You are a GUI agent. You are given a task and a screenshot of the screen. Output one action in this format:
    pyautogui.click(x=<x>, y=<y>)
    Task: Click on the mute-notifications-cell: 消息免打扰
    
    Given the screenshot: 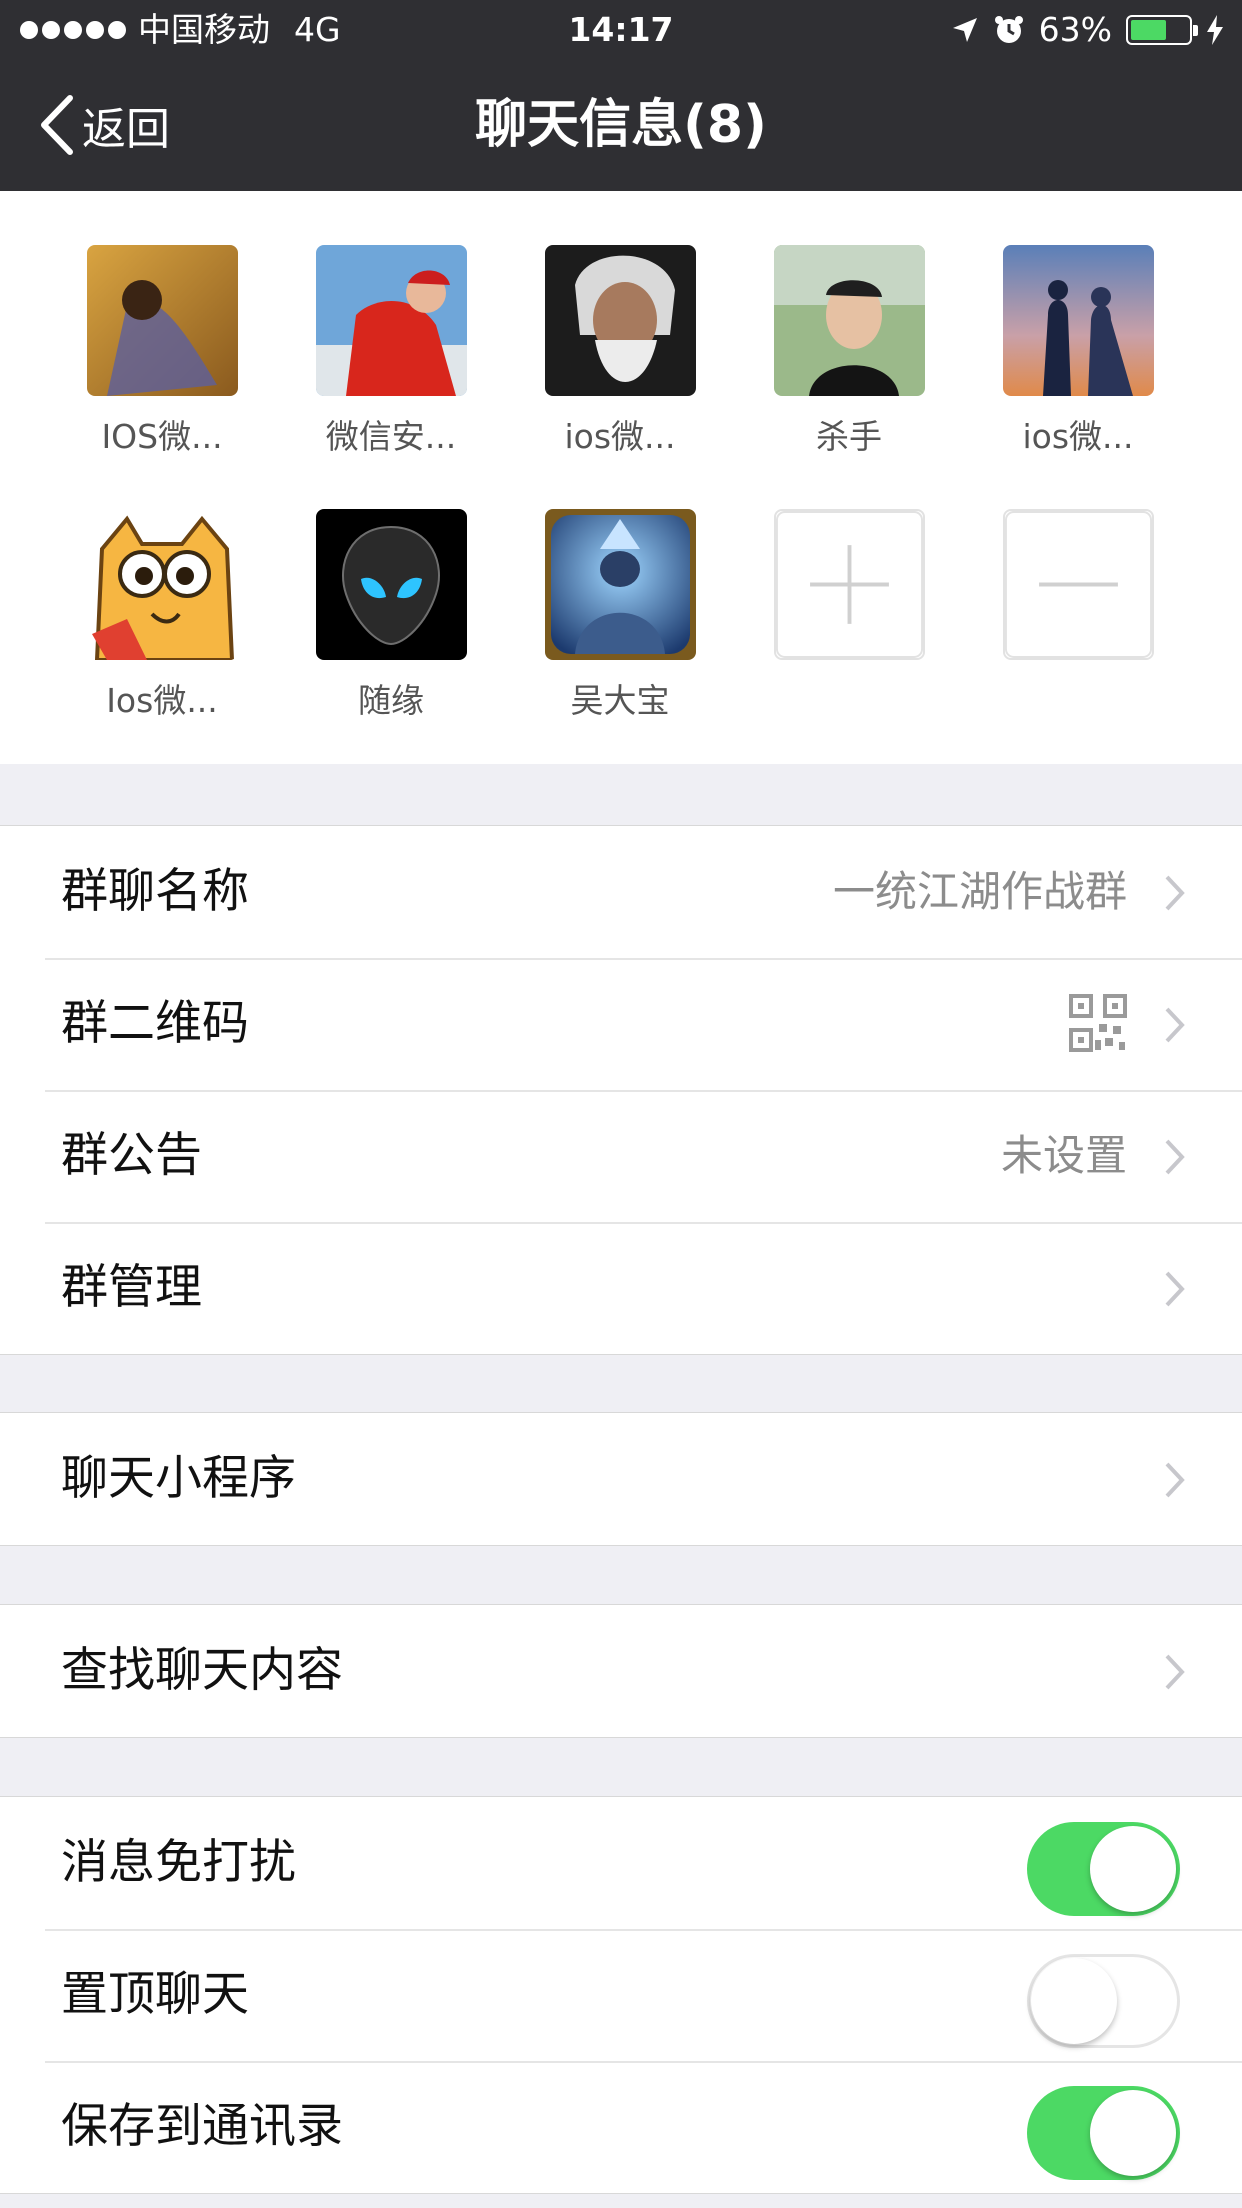 What is the action you would take?
    pyautogui.click(x=621, y=1863)
    